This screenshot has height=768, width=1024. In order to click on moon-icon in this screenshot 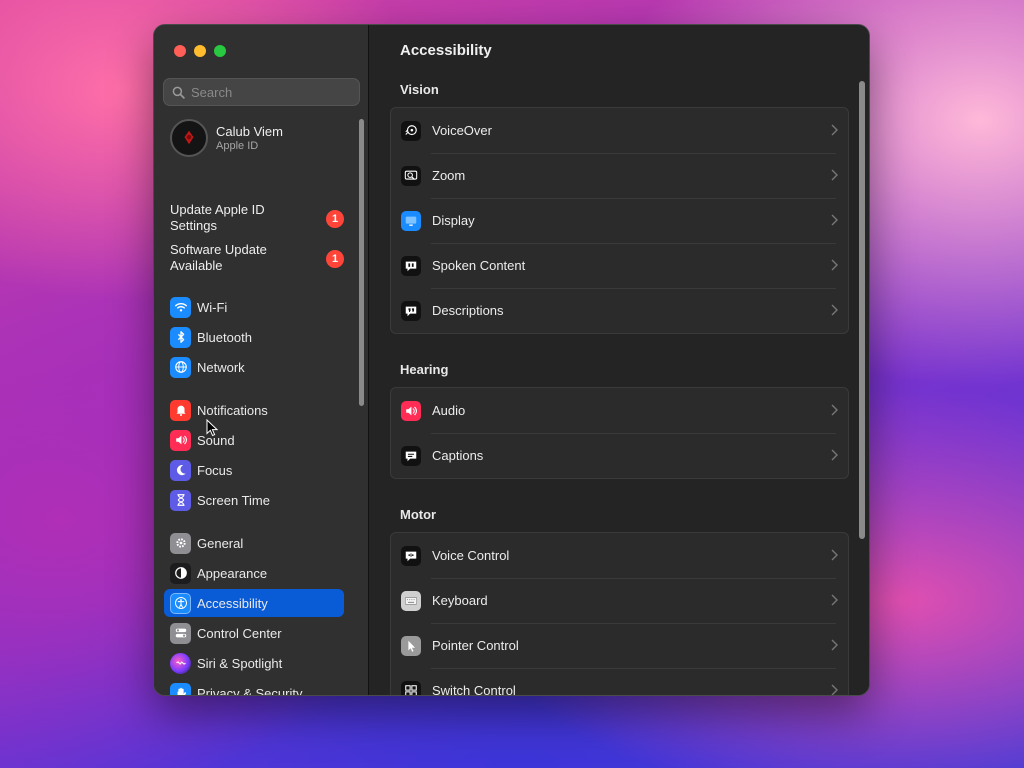, I will do `click(180, 470)`.